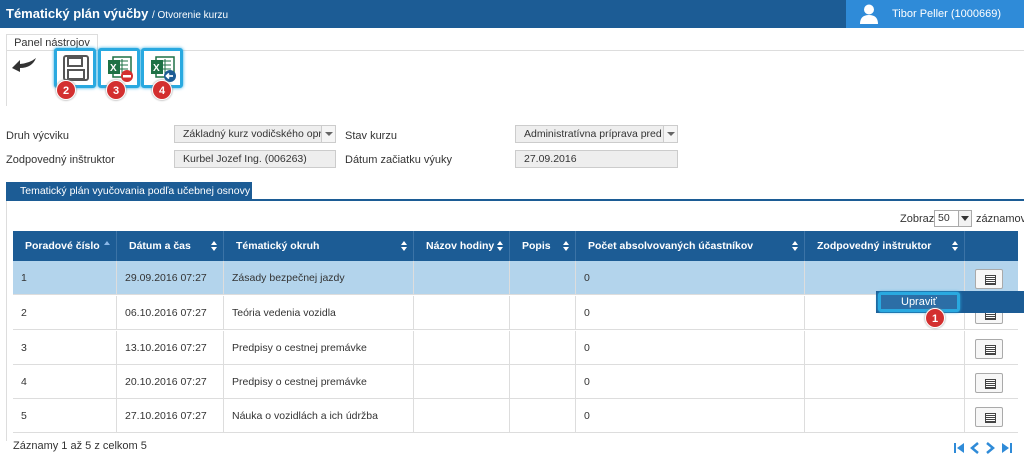 Image resolution: width=1024 pixels, height=471 pixels. Describe the element at coordinates (62, 246) in the screenshot. I see `col-label: Poradové číslo` at that location.